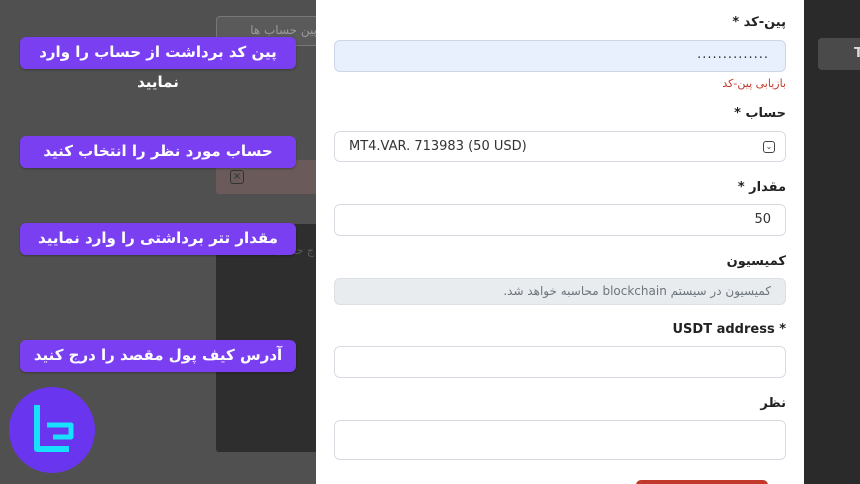 This screenshot has width=860, height=484. Describe the element at coordinates (438, 146) in the screenshot. I see `account-value: MT4.VAR. 713983 (50 USD)` at that location.